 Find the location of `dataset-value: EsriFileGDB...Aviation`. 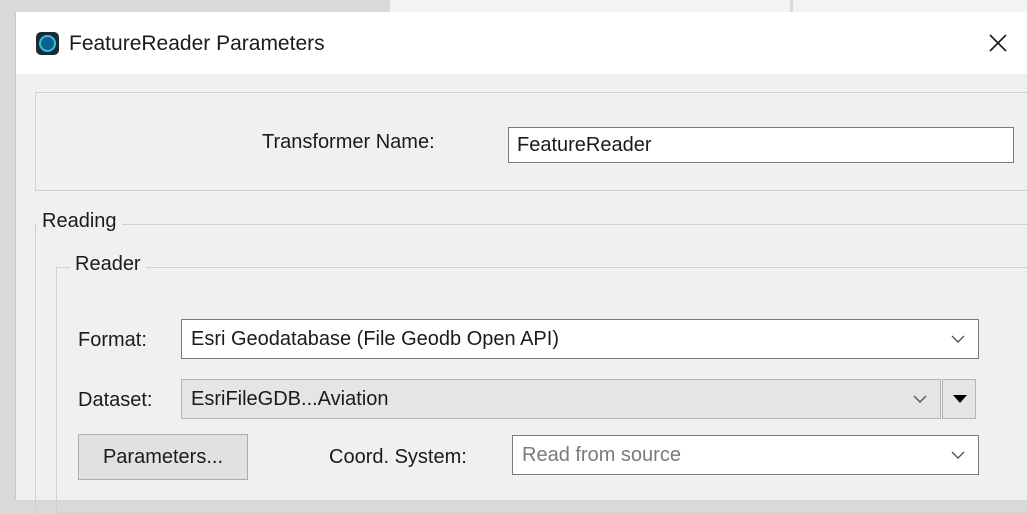

dataset-value: EsriFileGDB...Aviation is located at coordinates (290, 399).